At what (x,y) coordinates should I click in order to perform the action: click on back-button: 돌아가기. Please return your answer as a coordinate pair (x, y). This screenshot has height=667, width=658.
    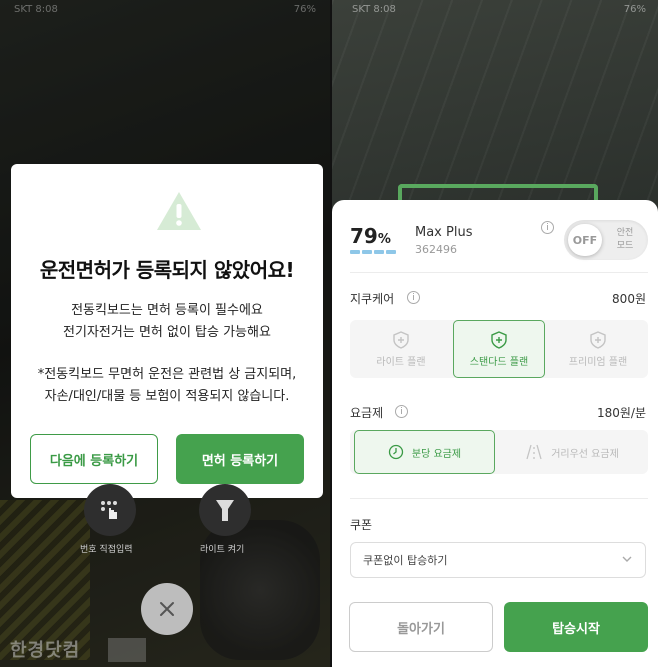
    Looking at the image, I should click on (421, 627).